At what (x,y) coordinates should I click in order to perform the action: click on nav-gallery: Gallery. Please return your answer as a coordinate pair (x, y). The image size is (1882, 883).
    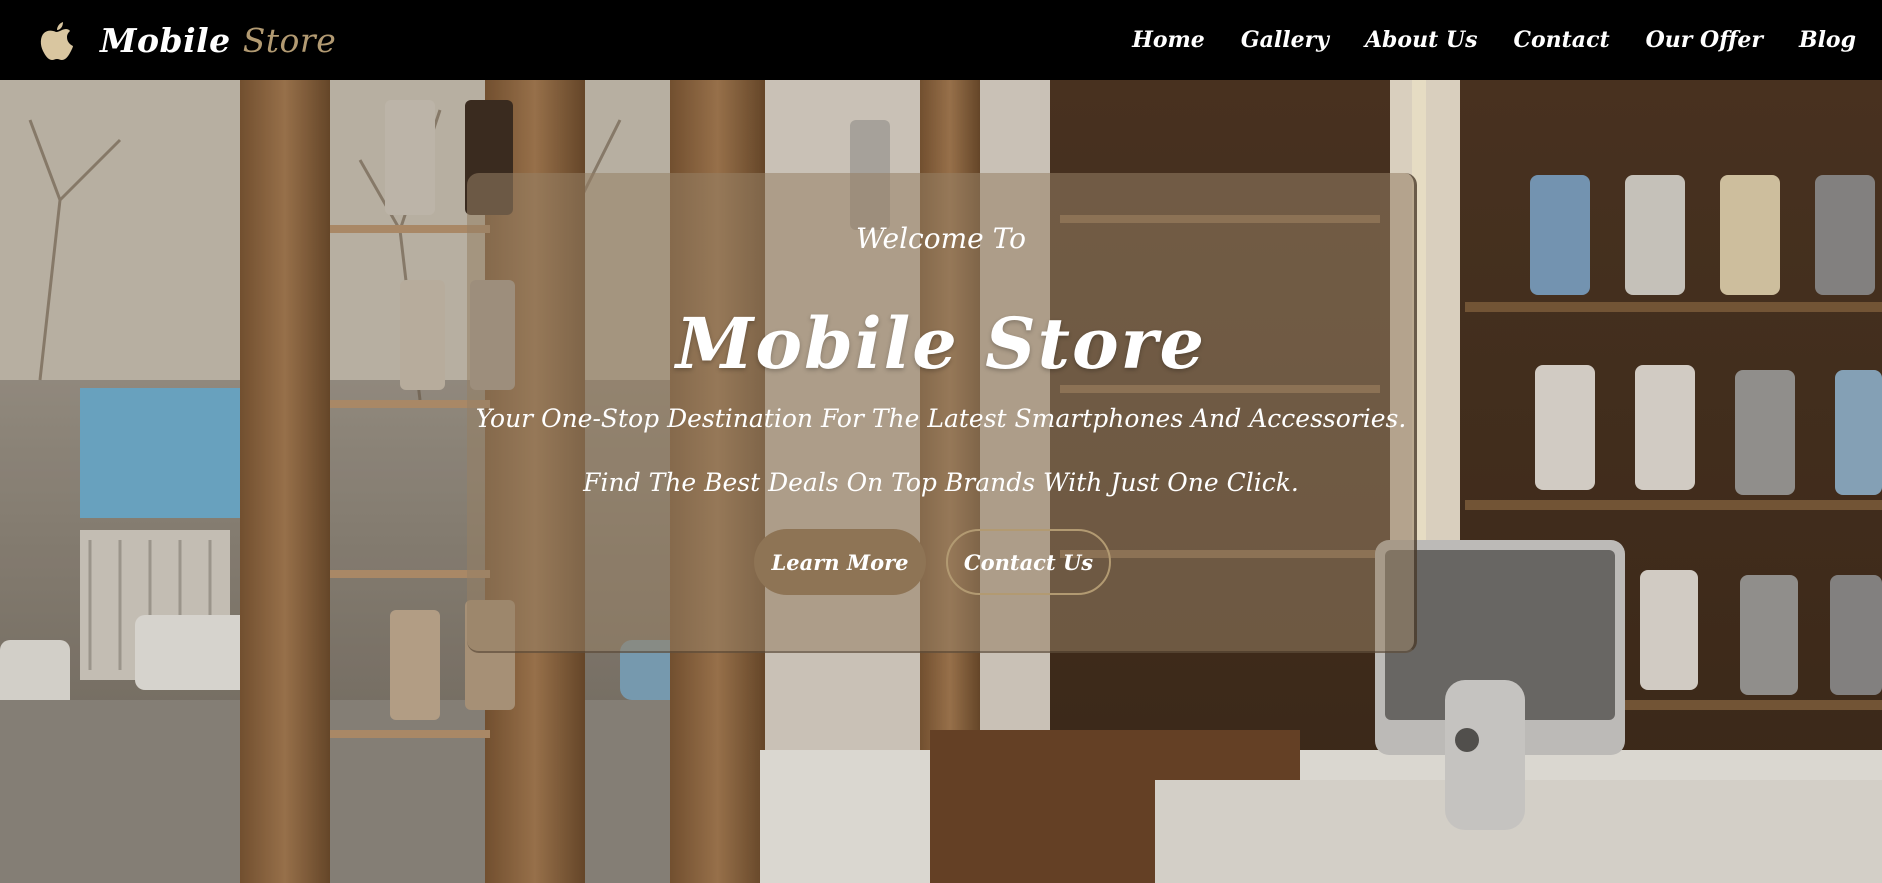
    Looking at the image, I should click on (1285, 40).